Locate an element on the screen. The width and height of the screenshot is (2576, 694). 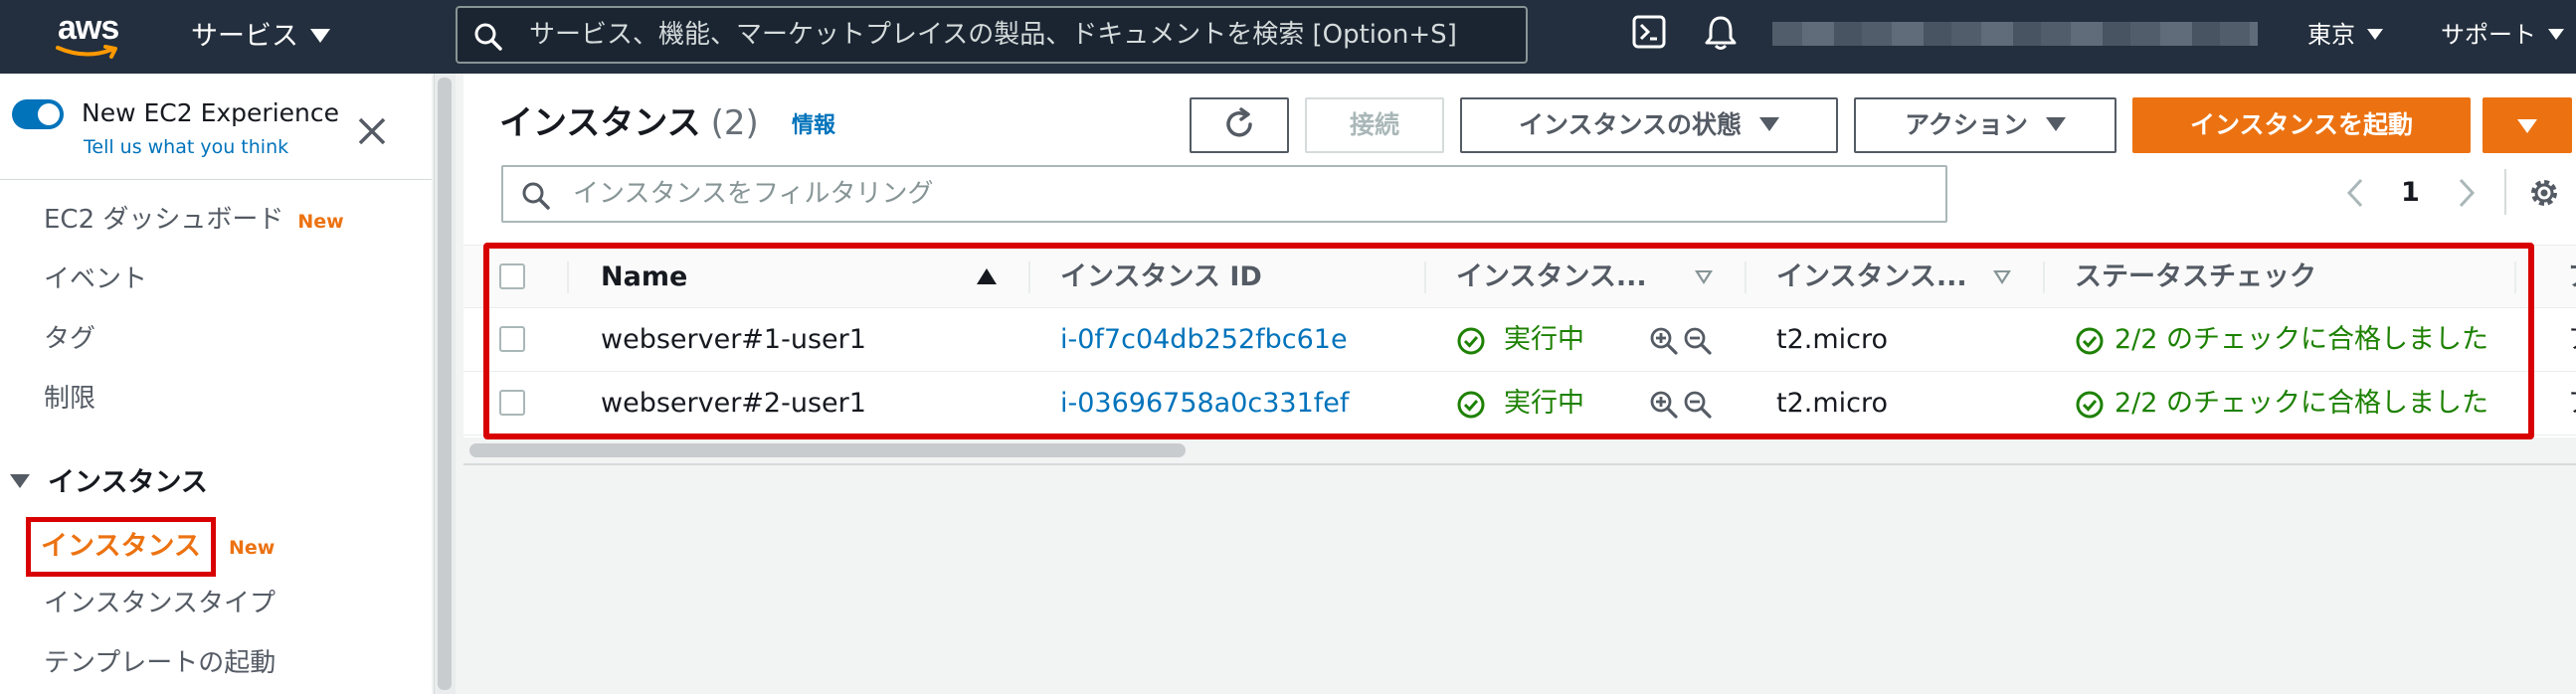
sidebar-section-label: インスタンス is located at coordinates (128, 483).